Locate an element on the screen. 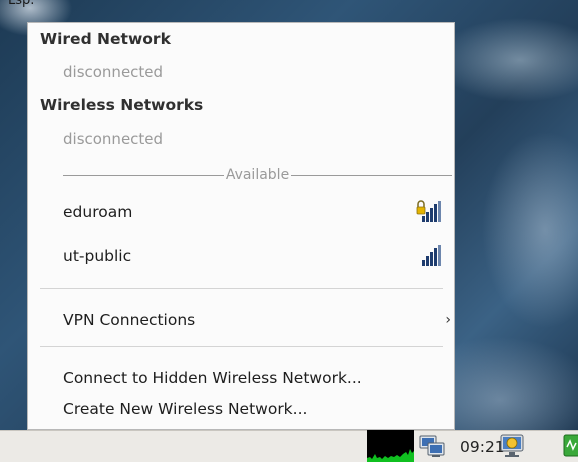 This screenshot has width=578, height=462. wired-network-header: Wired Network is located at coordinates (105, 39).